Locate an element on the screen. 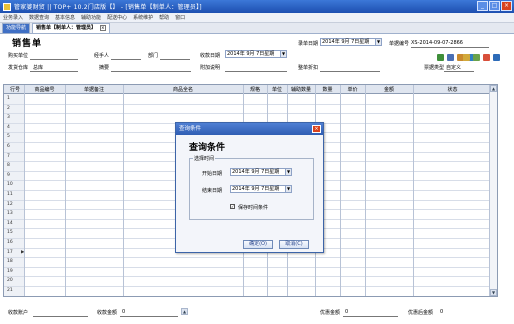  end-date-value: 2014年 9月 7日星期 is located at coordinates (256, 189).